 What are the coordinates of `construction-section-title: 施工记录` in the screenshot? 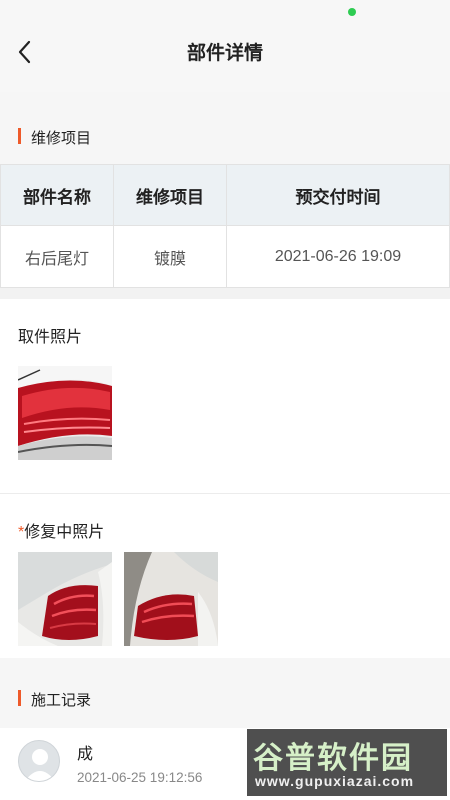 It's located at (61, 700).